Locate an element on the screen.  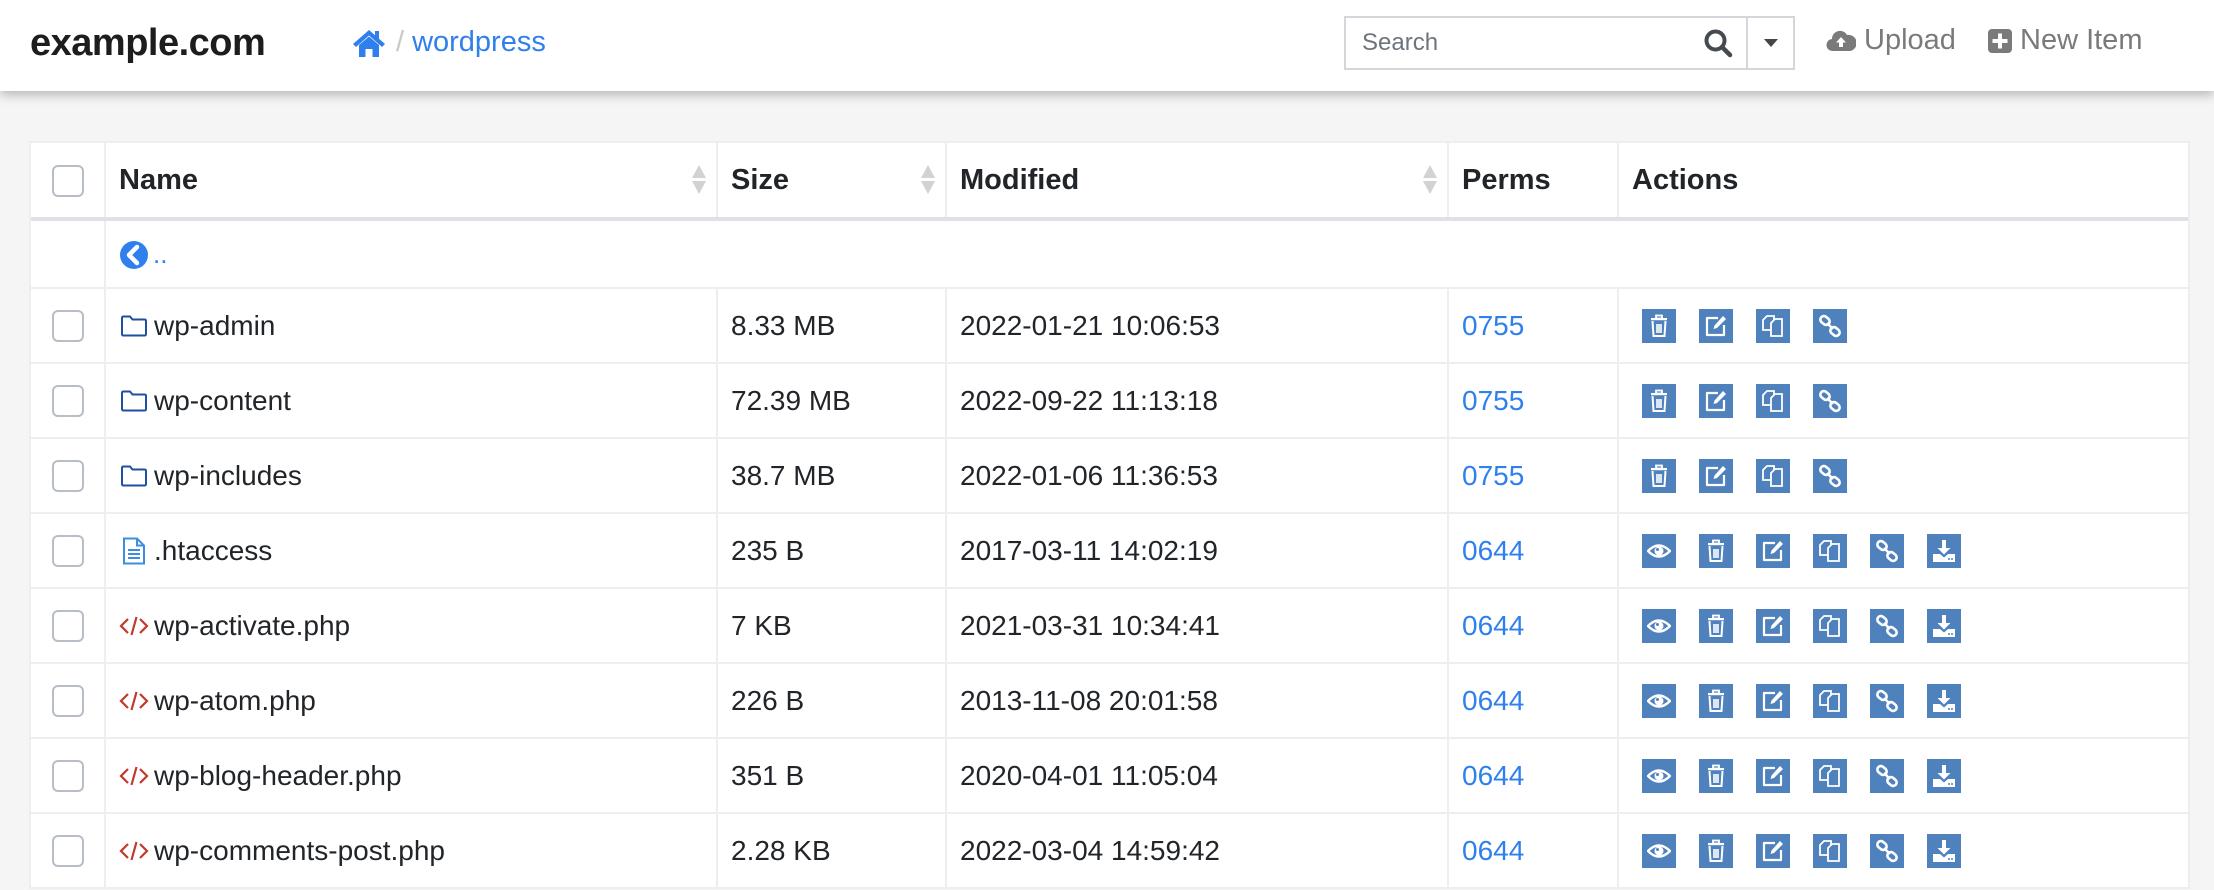
copy-icon is located at coordinates (1830, 551).